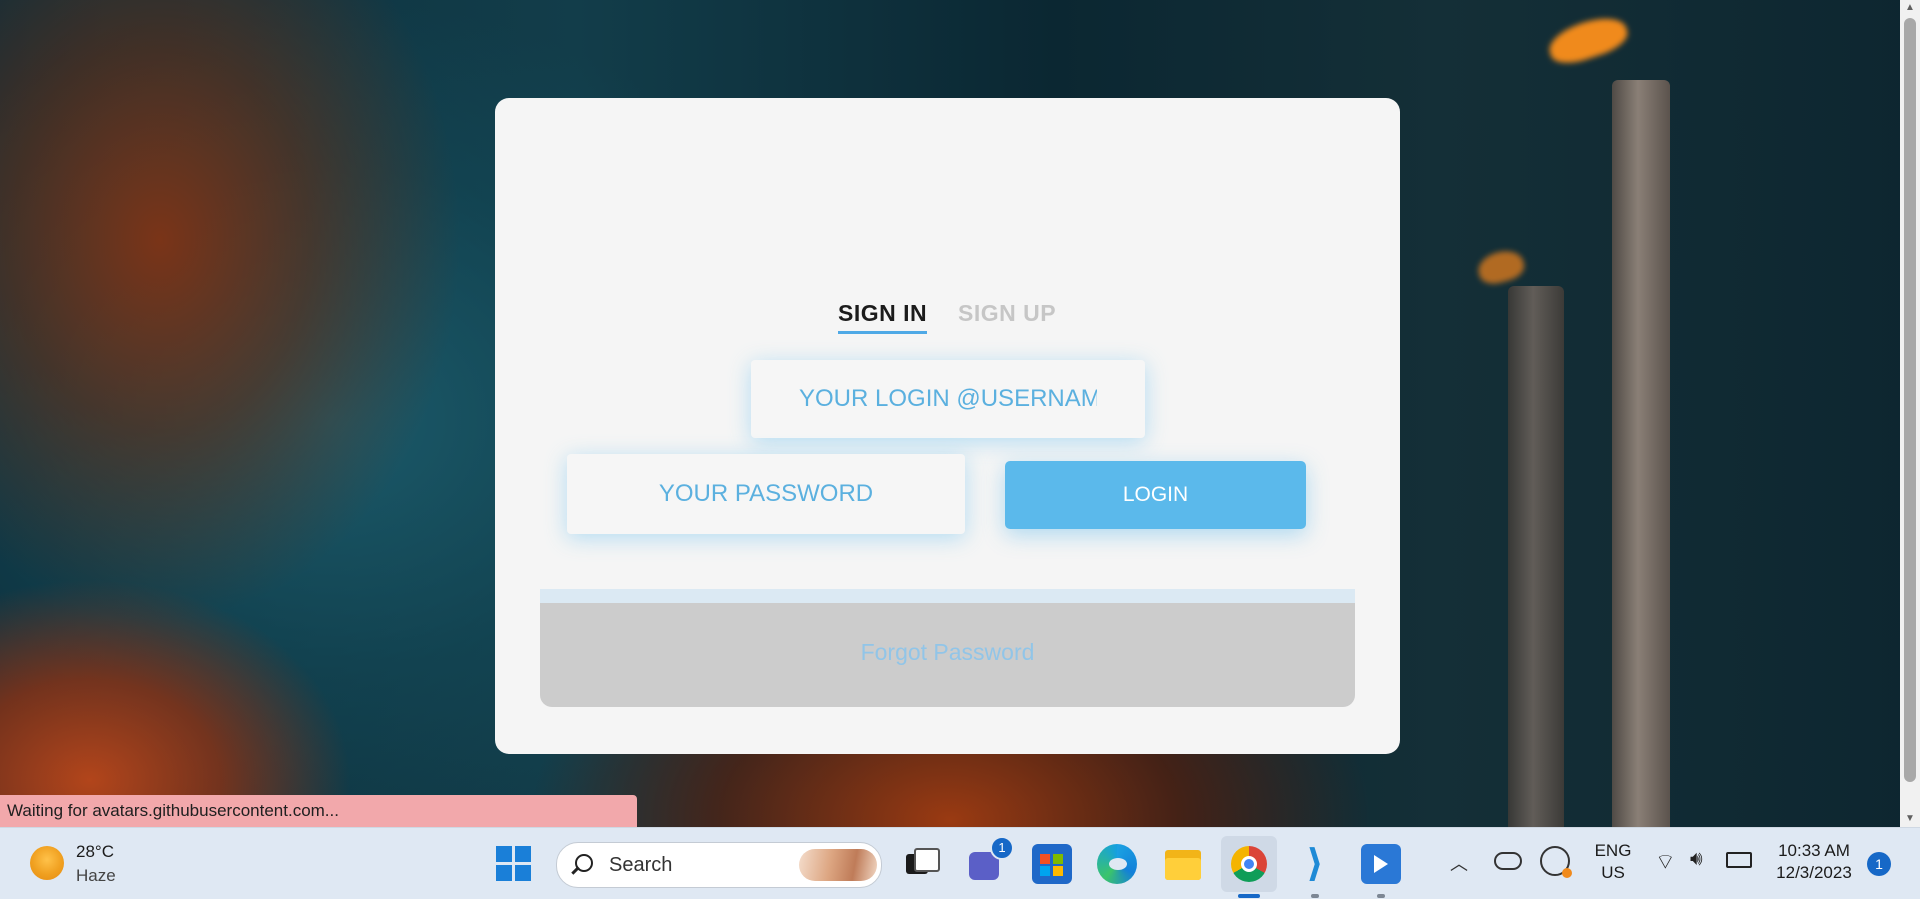 The height and width of the screenshot is (899, 1920). I want to click on search-icon, so click(584, 863).